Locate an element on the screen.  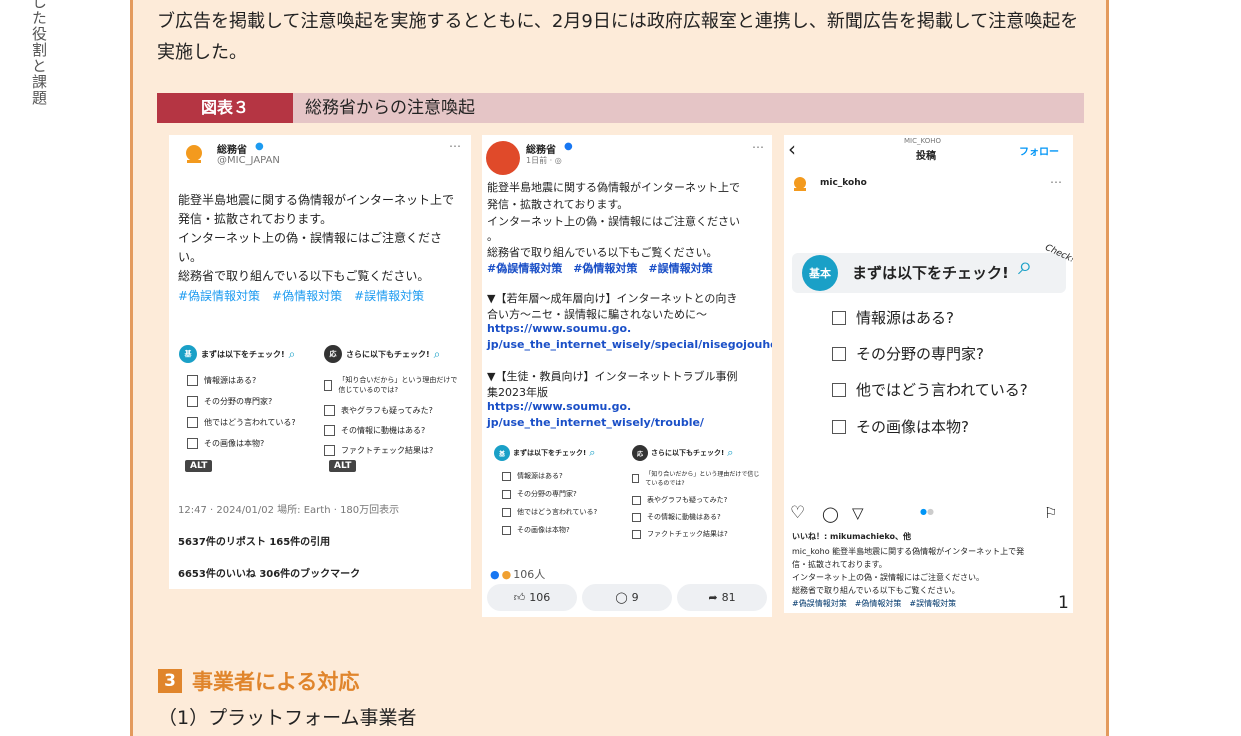
like-reaction-icon: ● is located at coordinates (495, 574).